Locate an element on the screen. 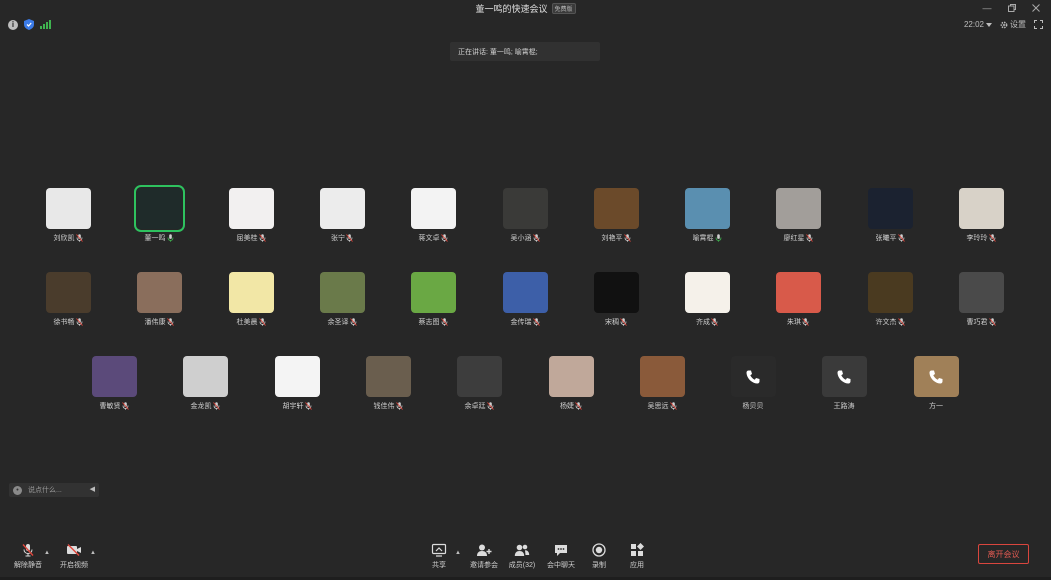 Image resolution: width=1051 pixels, height=580 pixels. participant-name-row: 胡宇轩 is located at coordinates (297, 406).